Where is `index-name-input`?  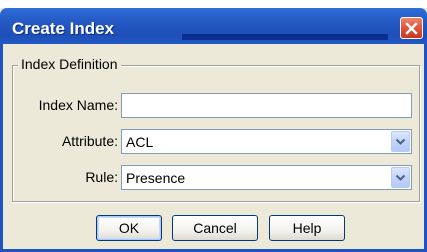 index-name-input is located at coordinates (266, 105).